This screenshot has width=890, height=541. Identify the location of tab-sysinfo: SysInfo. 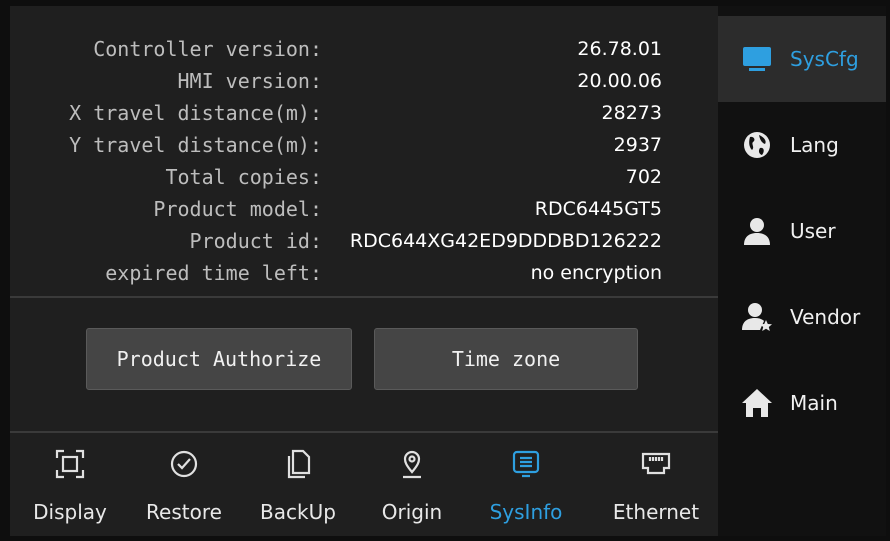
(526, 486).